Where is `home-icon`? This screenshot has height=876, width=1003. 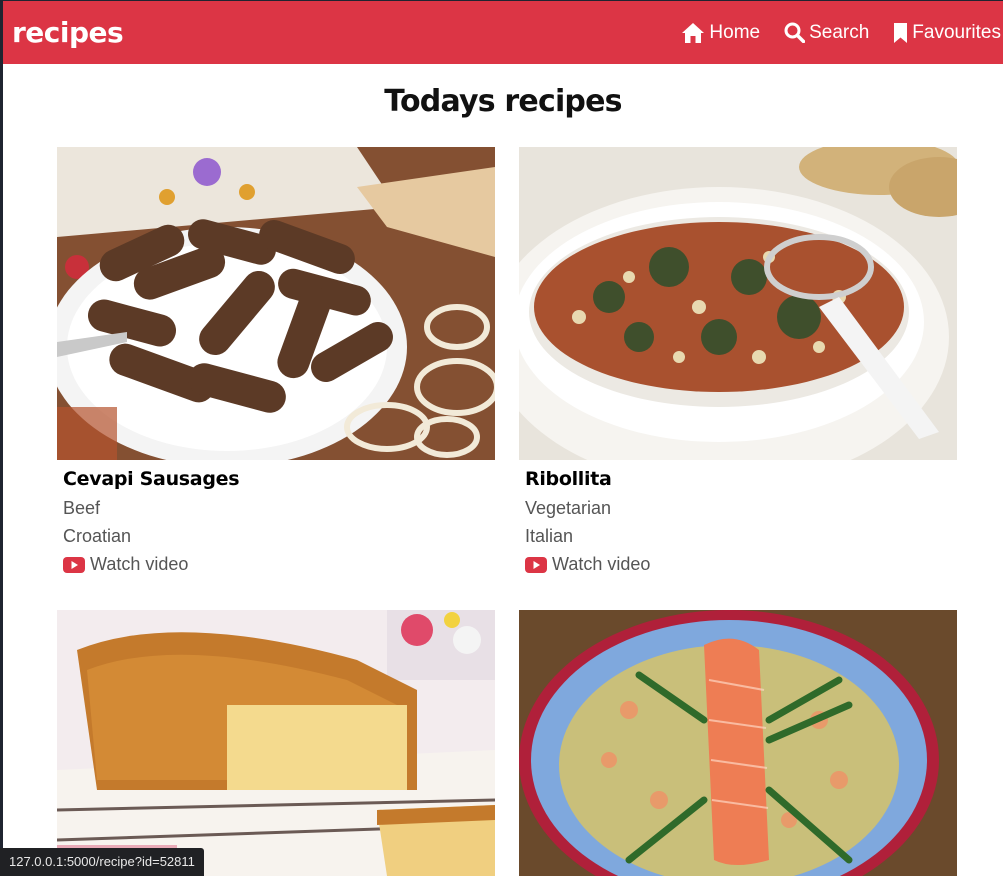
home-icon is located at coordinates (693, 32).